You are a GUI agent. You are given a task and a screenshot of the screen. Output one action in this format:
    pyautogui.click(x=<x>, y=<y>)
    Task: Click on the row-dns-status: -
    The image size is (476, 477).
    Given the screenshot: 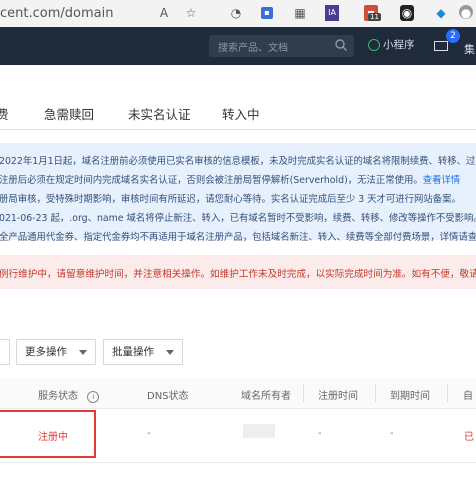 What is the action you would take?
    pyautogui.click(x=149, y=433)
    